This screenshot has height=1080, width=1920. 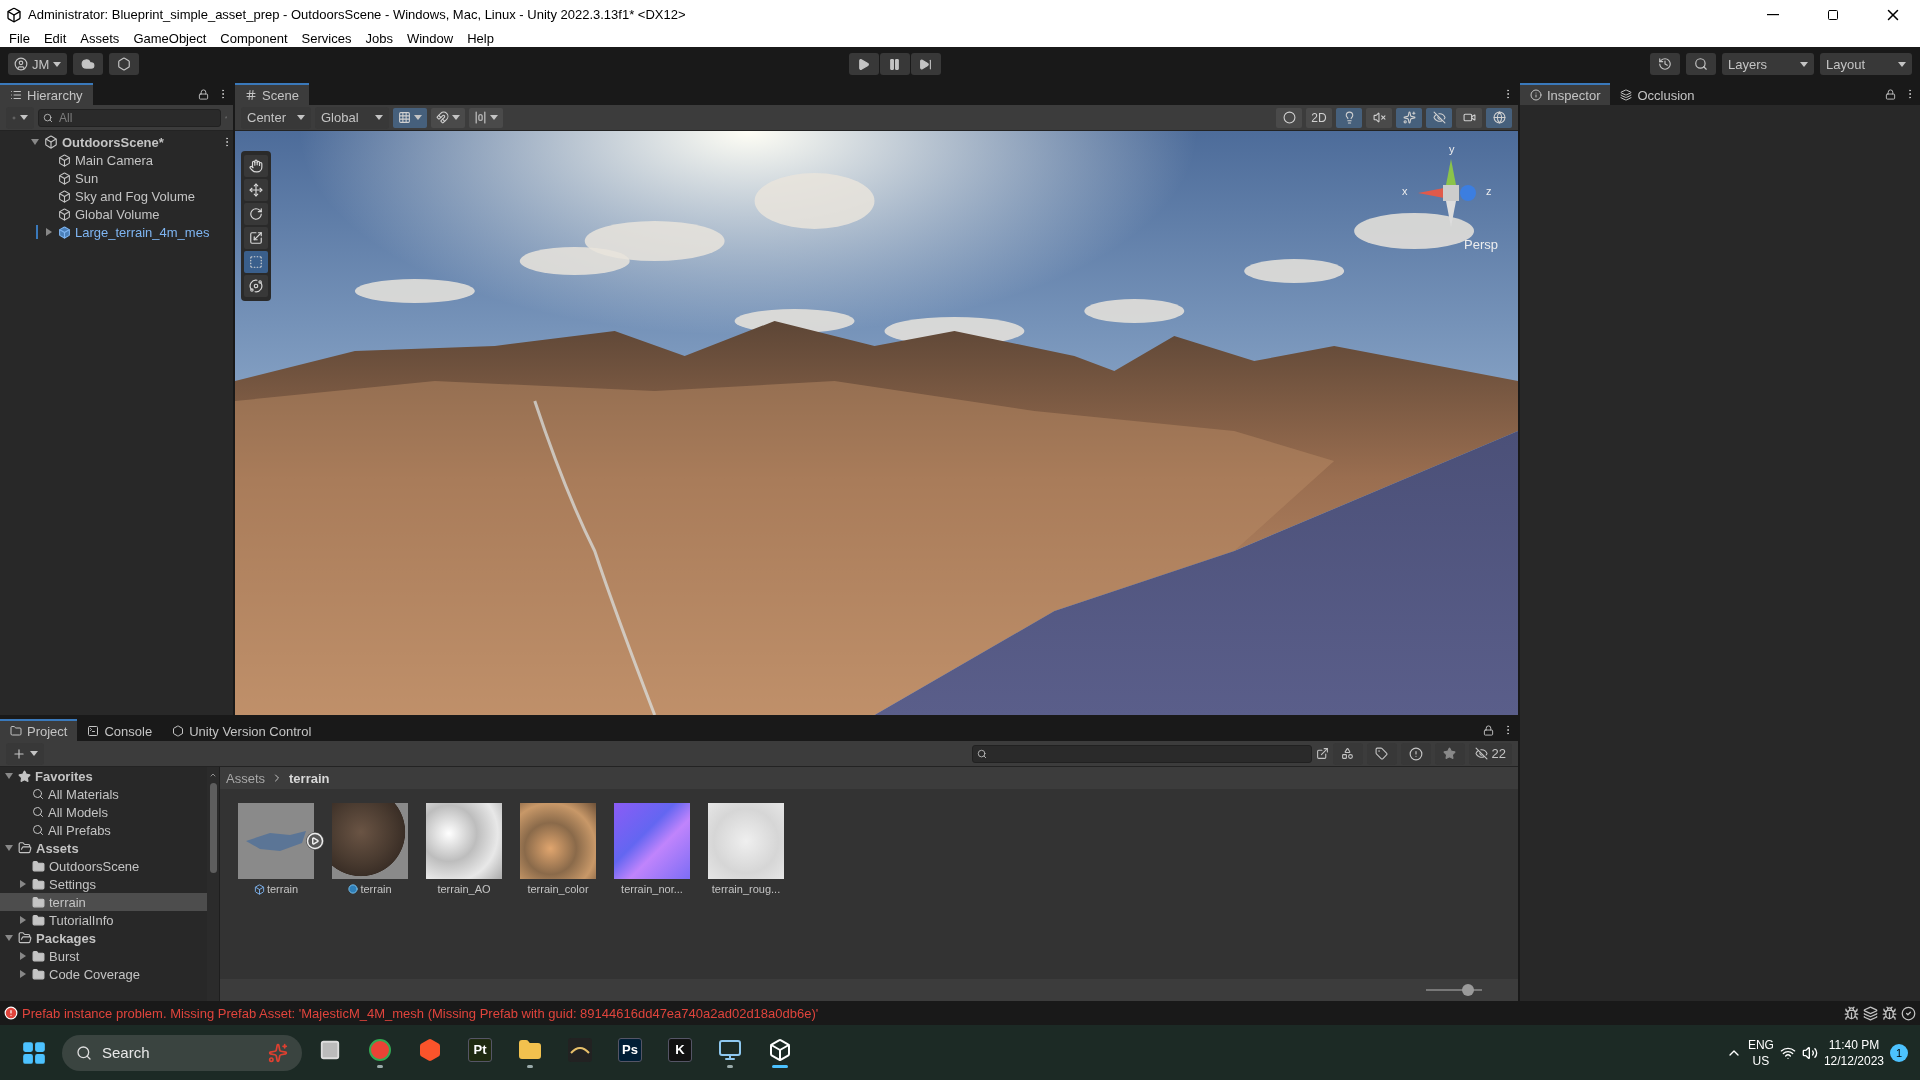 What do you see at coordinates (1289, 117) in the screenshot?
I see `shading-toggle` at bounding box center [1289, 117].